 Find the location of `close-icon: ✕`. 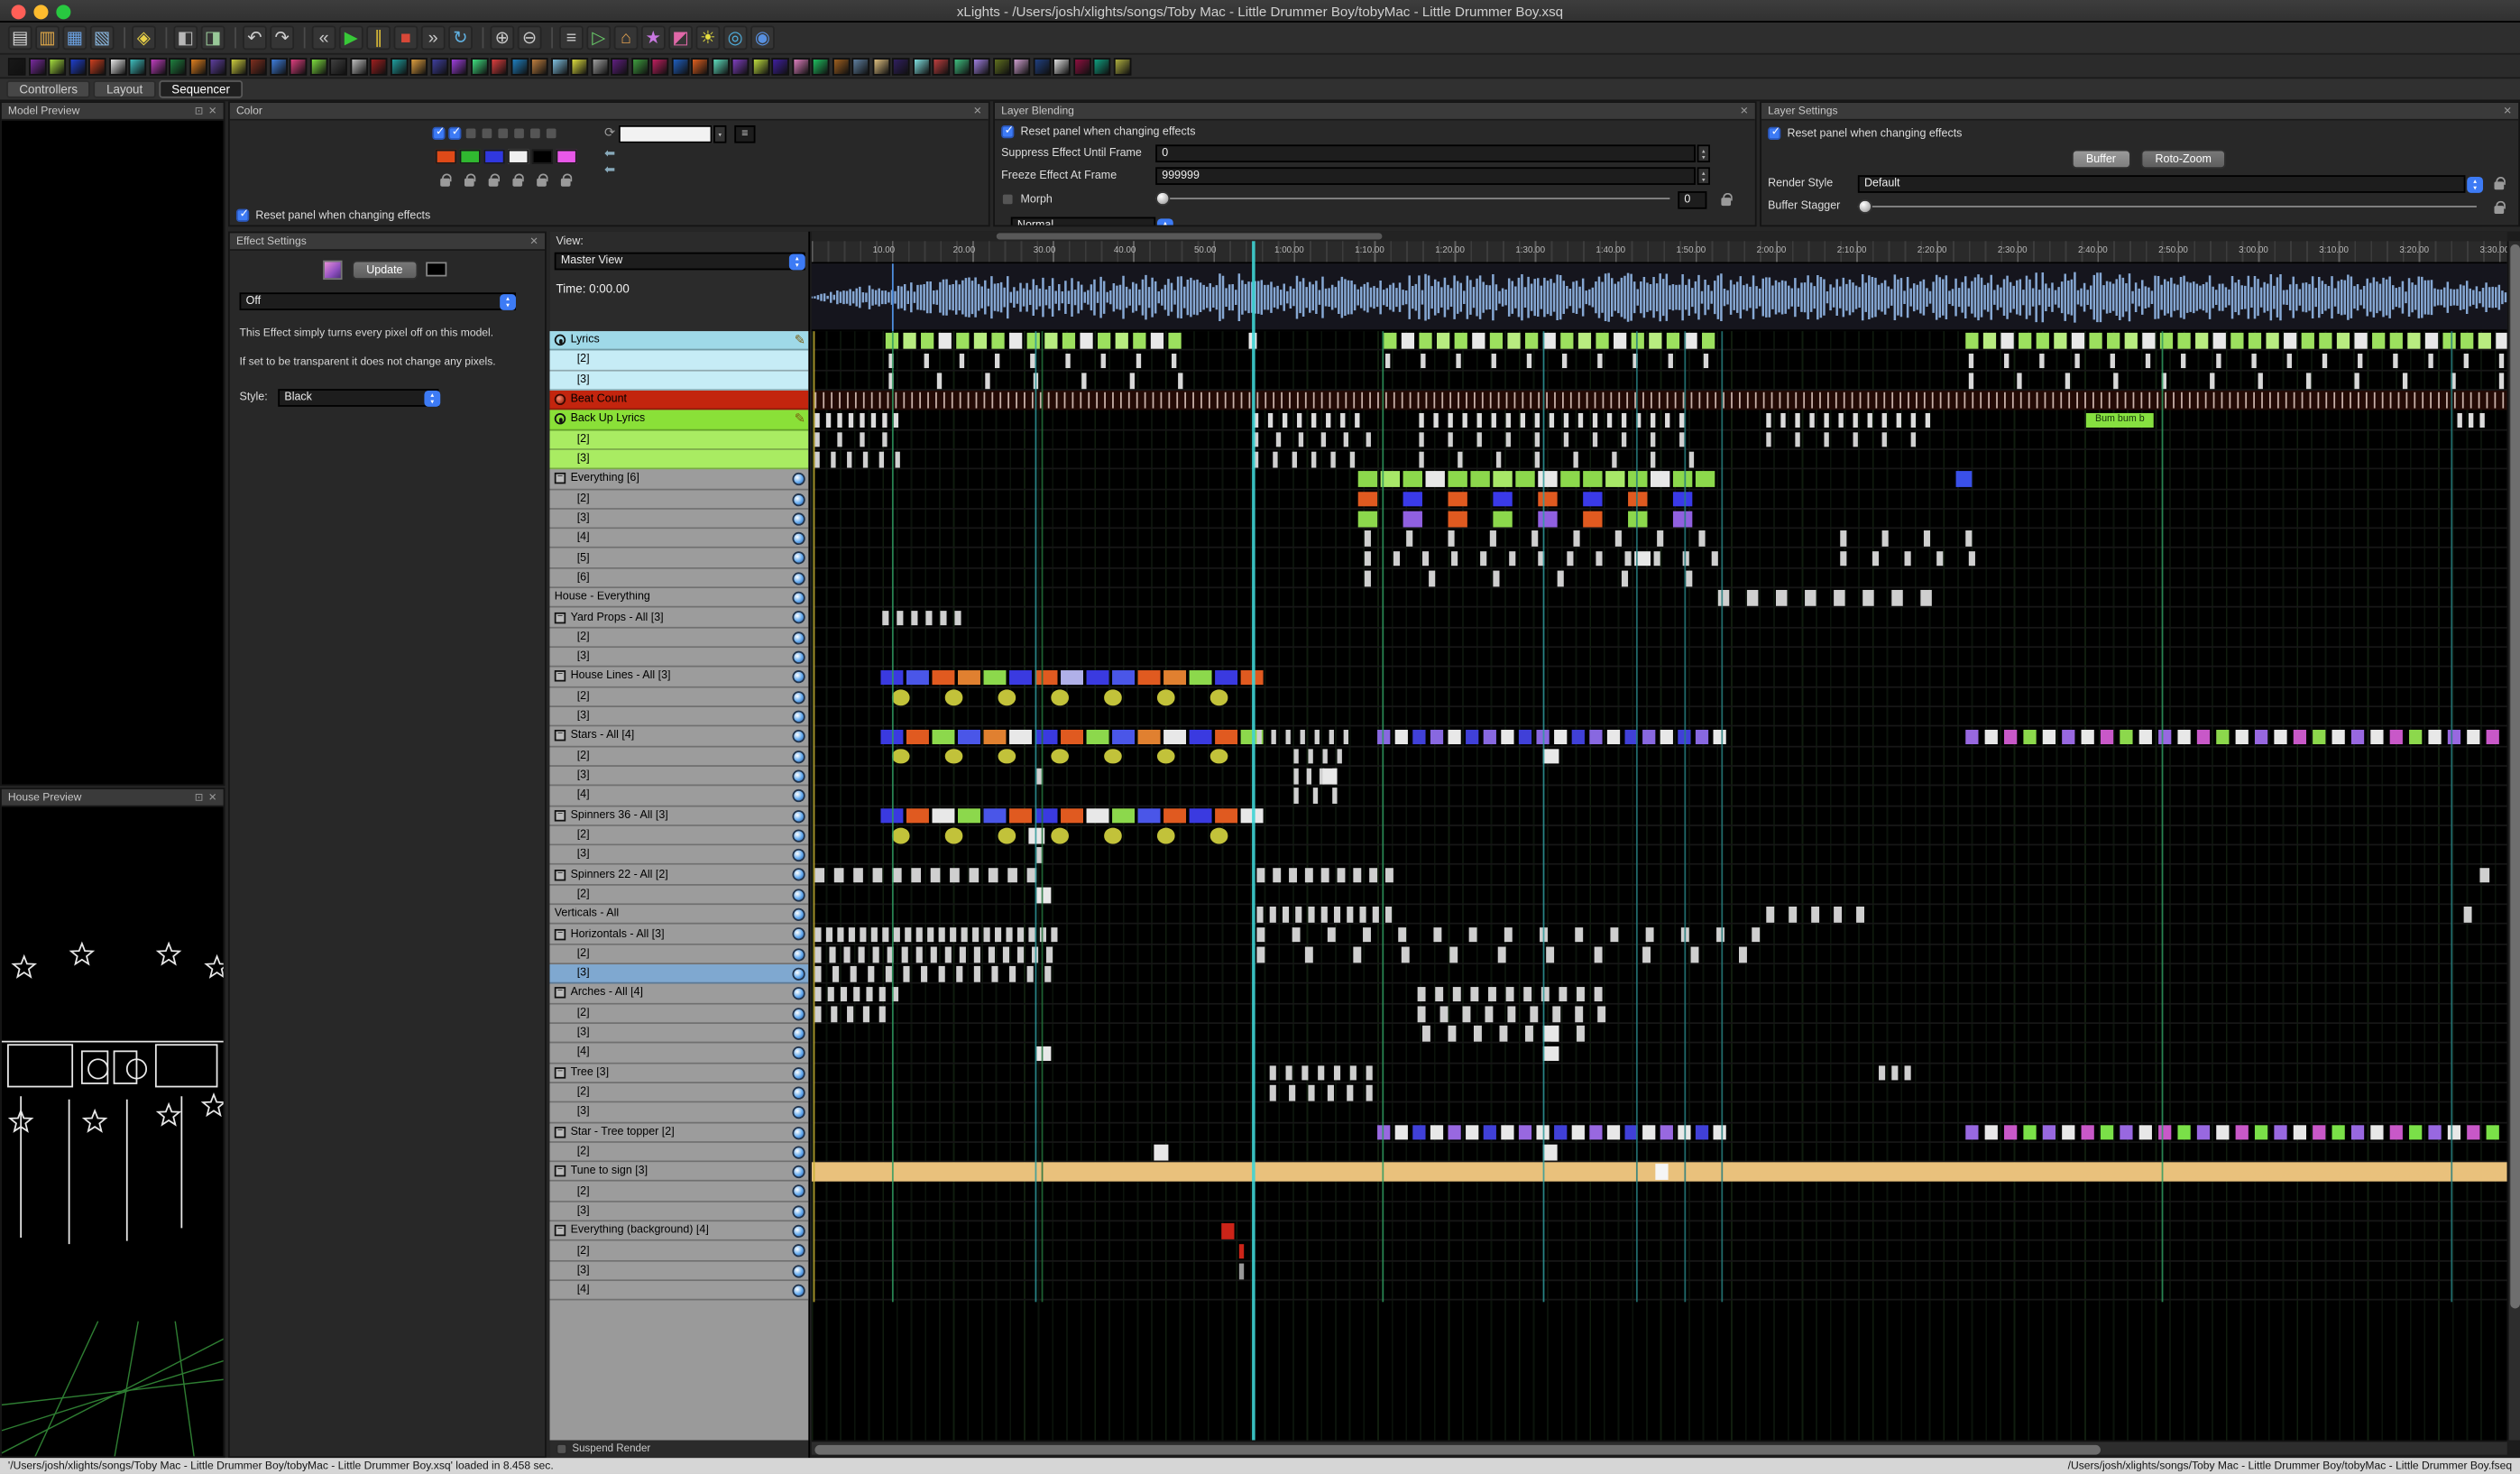

close-icon: ✕ is located at coordinates (533, 241).